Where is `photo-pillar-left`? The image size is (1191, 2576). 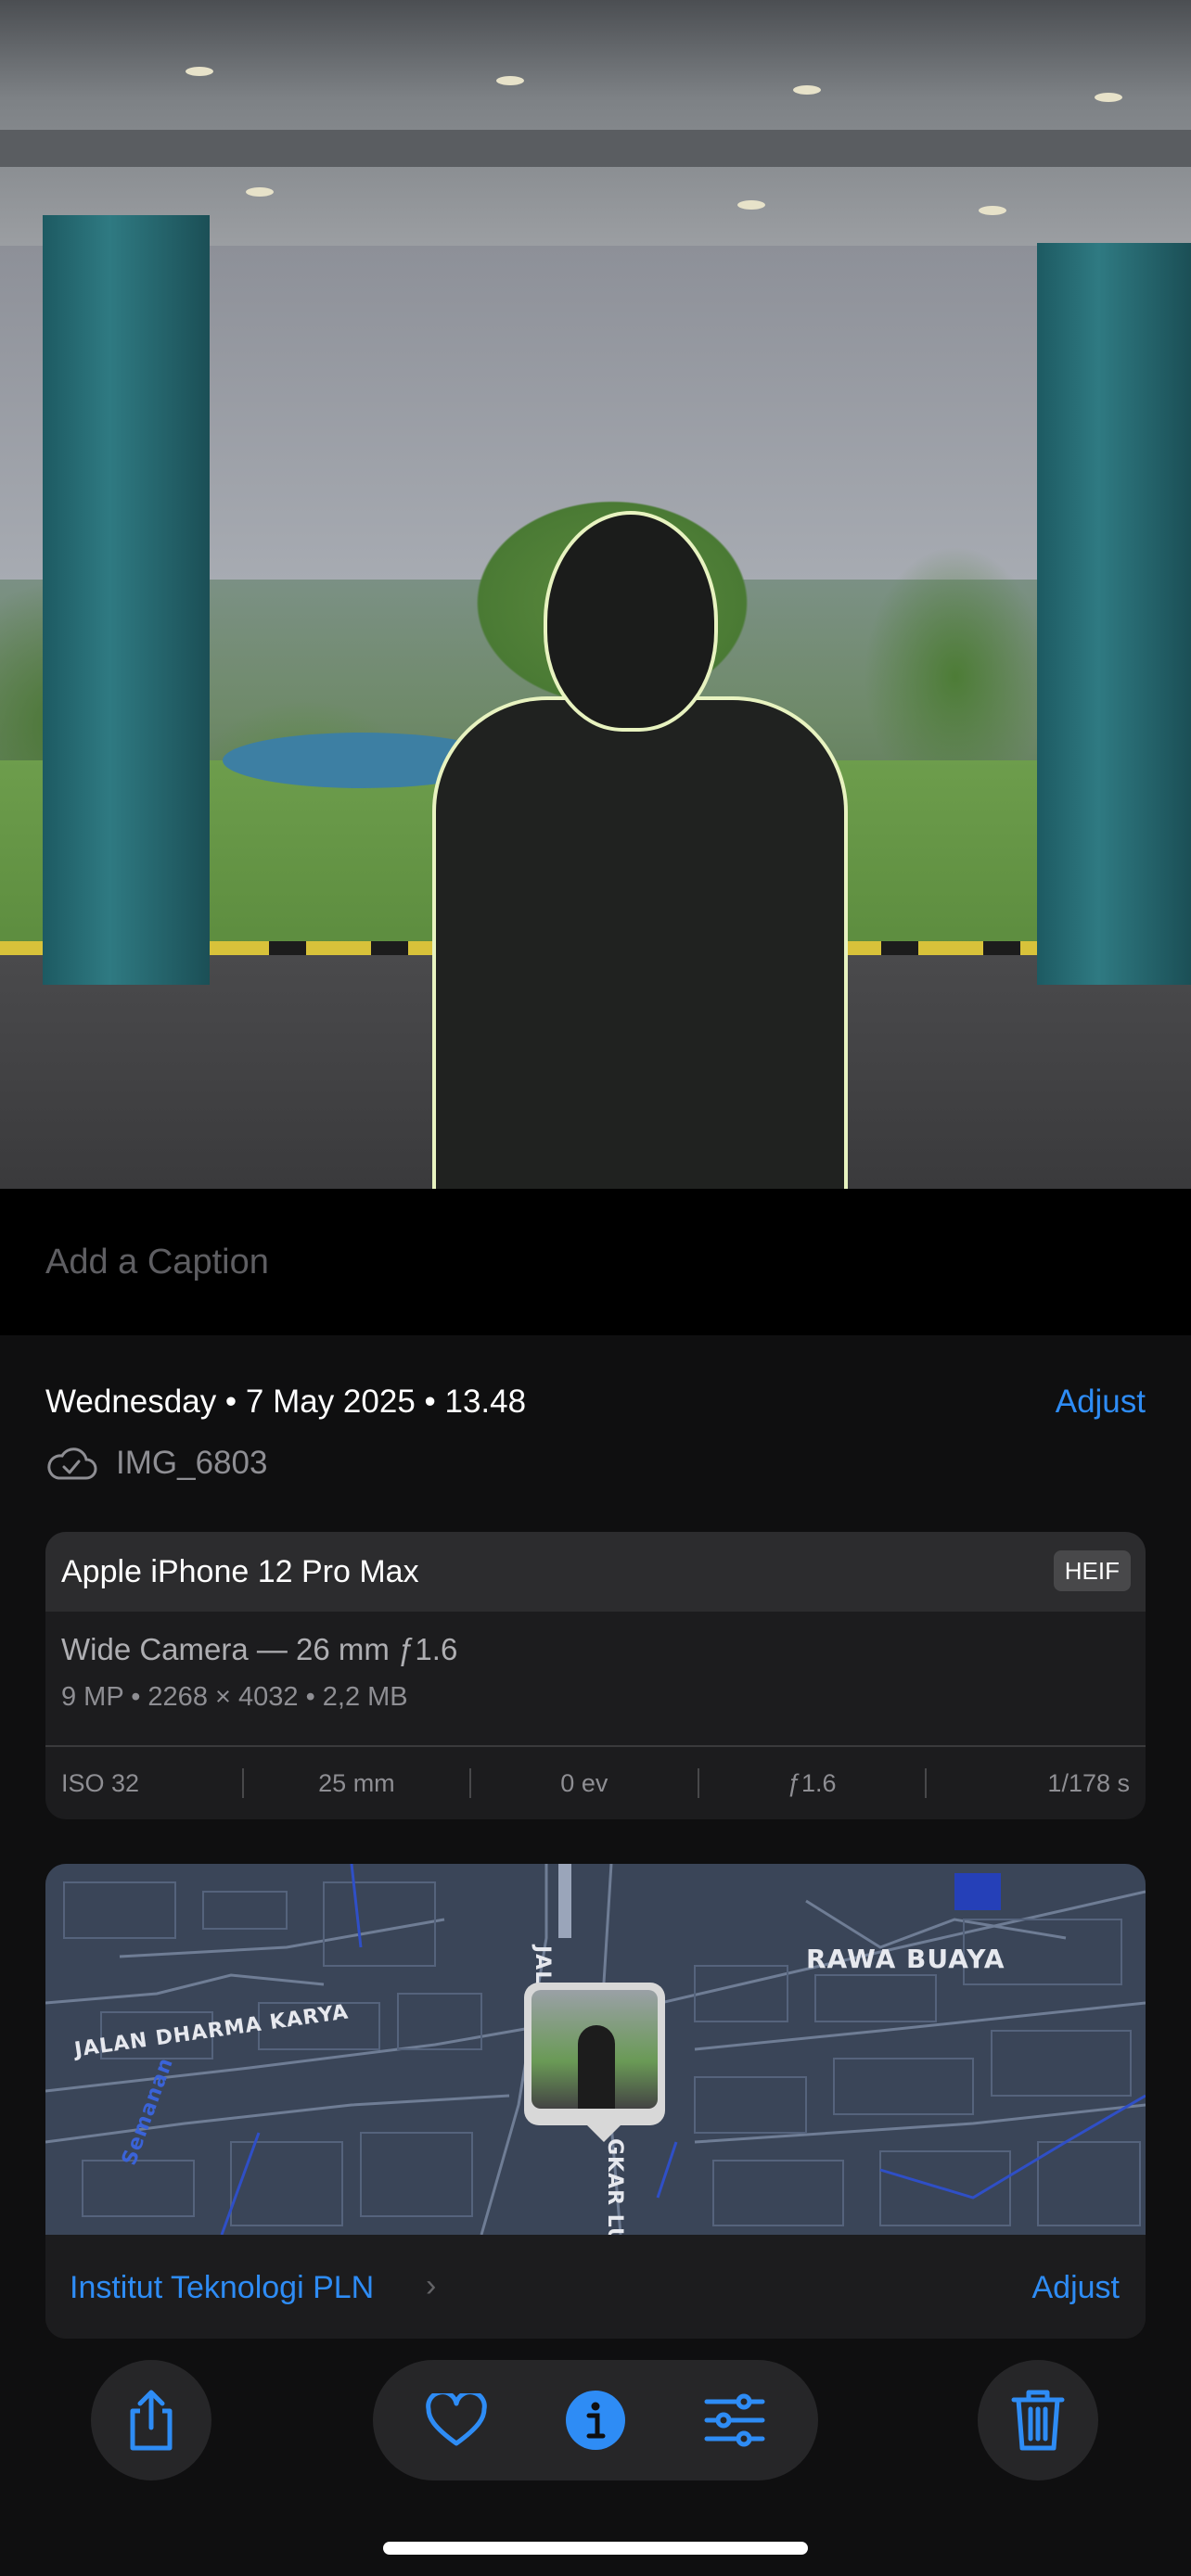
photo-pillar-left is located at coordinates (127, 600).